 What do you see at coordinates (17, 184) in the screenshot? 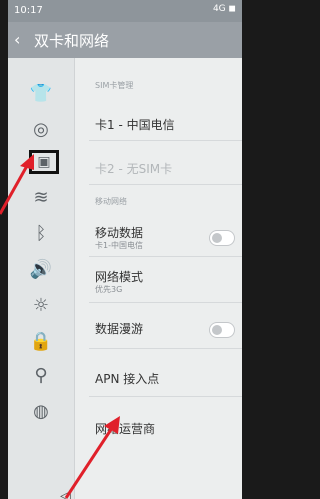
I see `arrow-to-sim-icon` at bounding box center [17, 184].